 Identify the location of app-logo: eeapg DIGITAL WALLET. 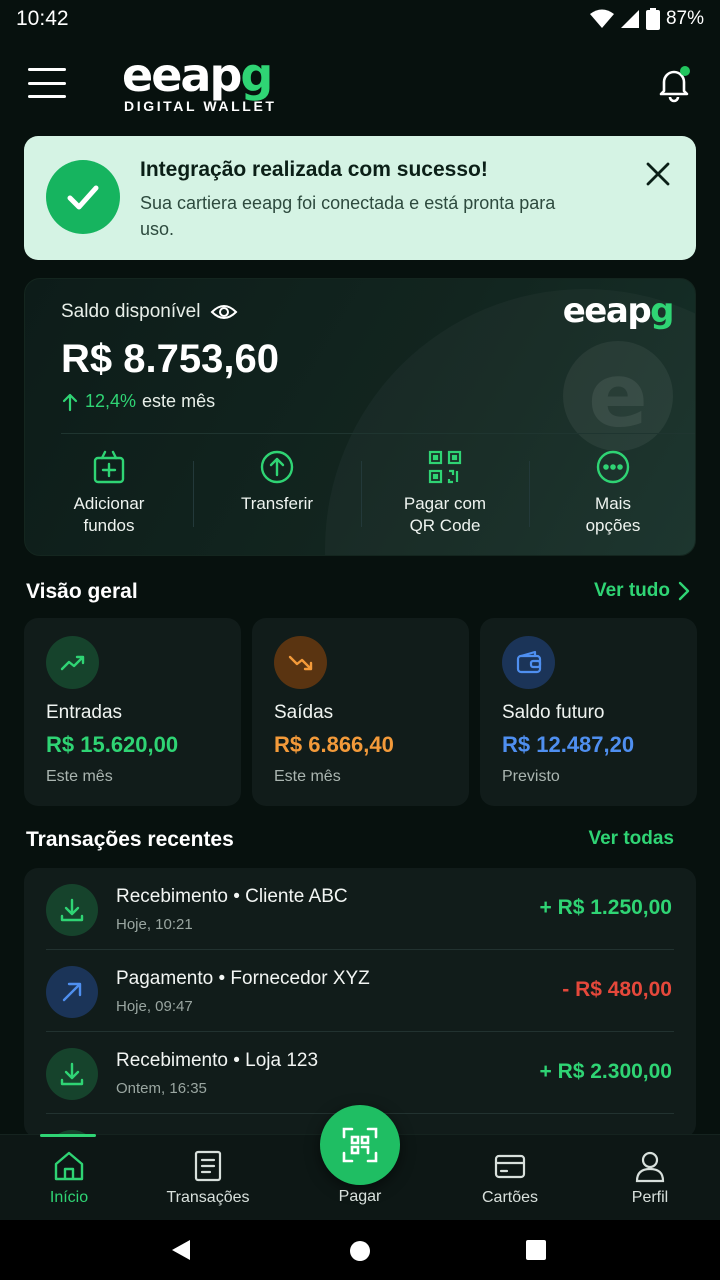
(199, 83).